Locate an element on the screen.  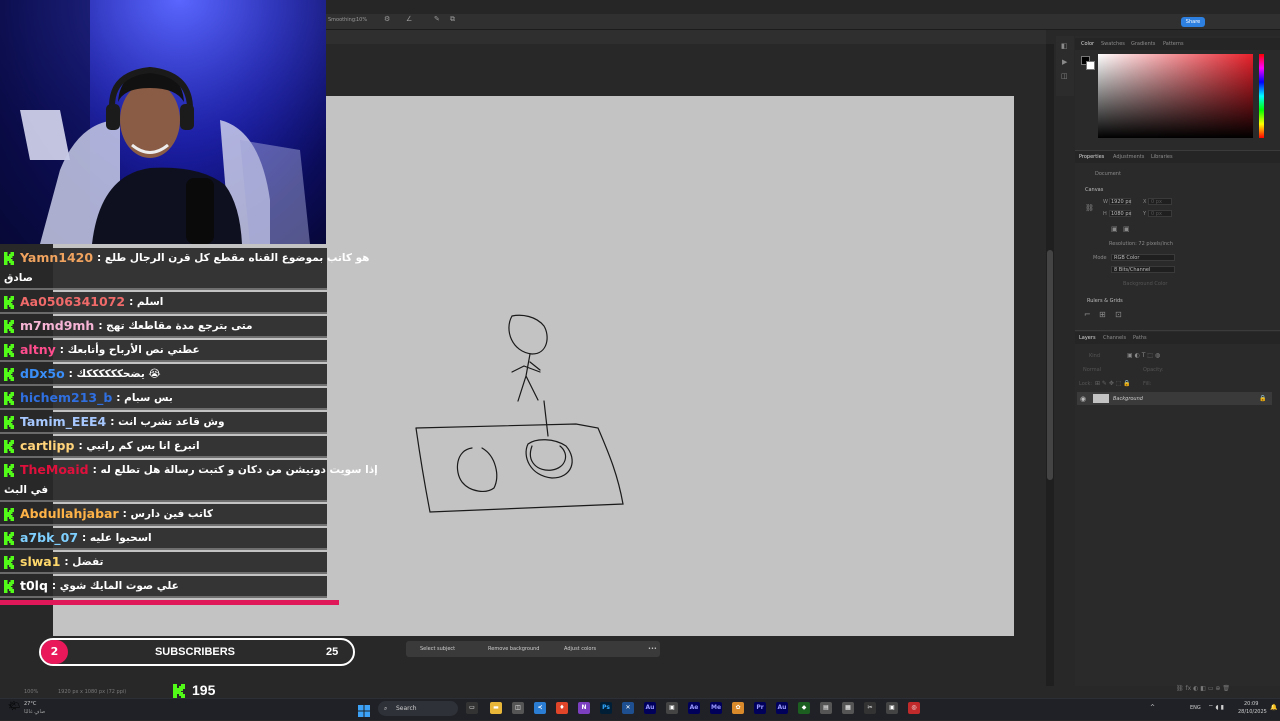
after-effects-icon: Ae is located at coordinates (694, 708).